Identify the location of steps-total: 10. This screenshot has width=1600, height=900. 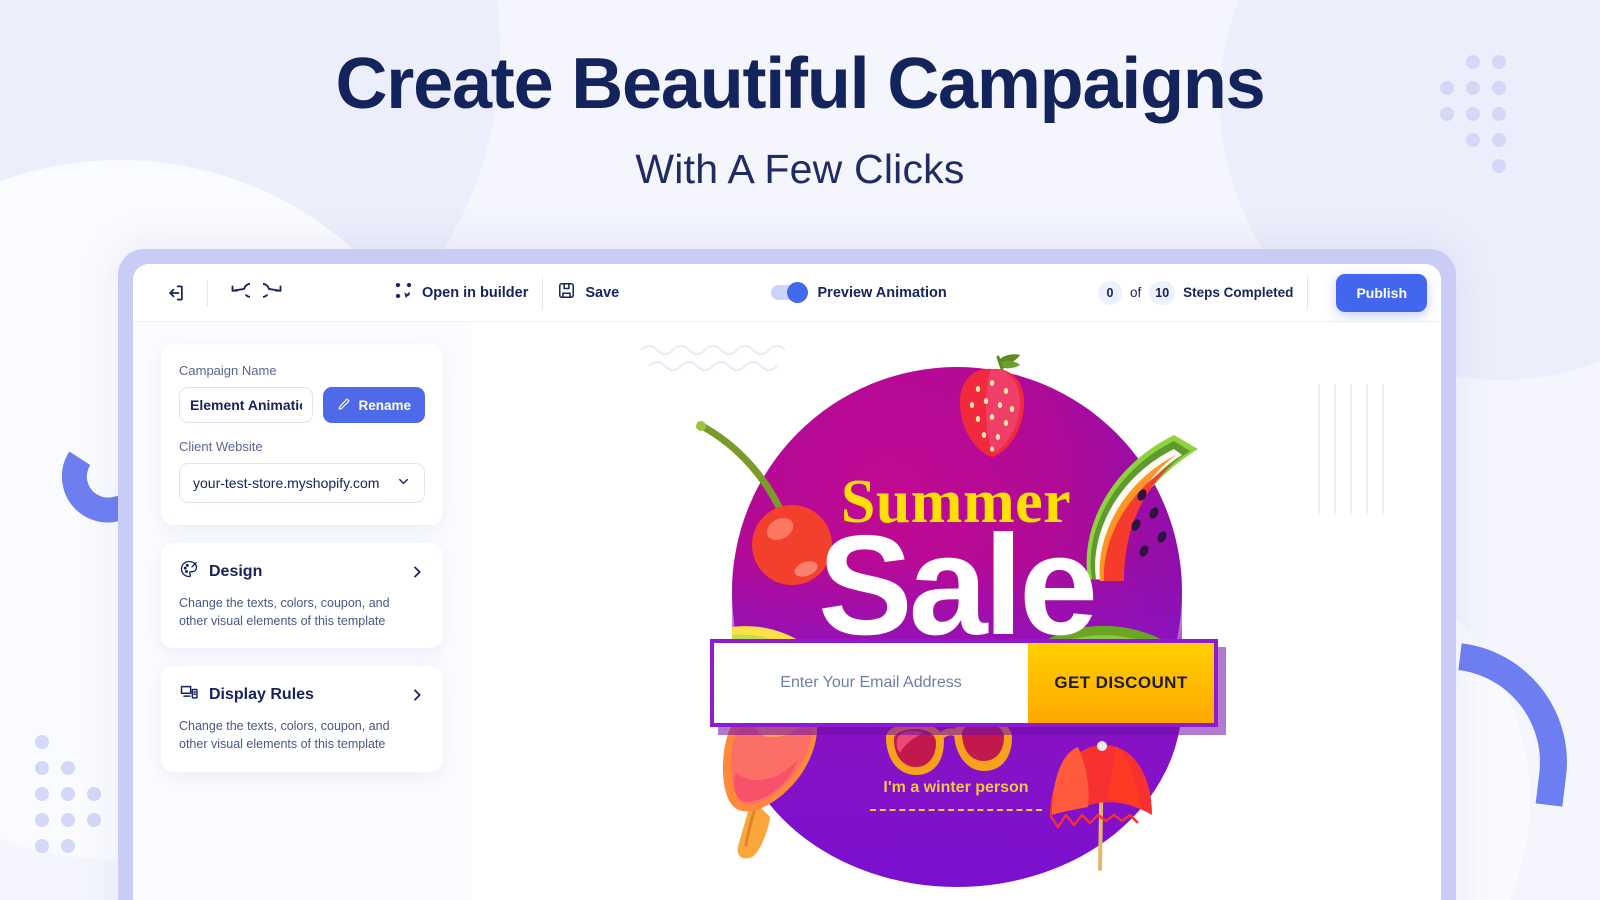
(1162, 292).